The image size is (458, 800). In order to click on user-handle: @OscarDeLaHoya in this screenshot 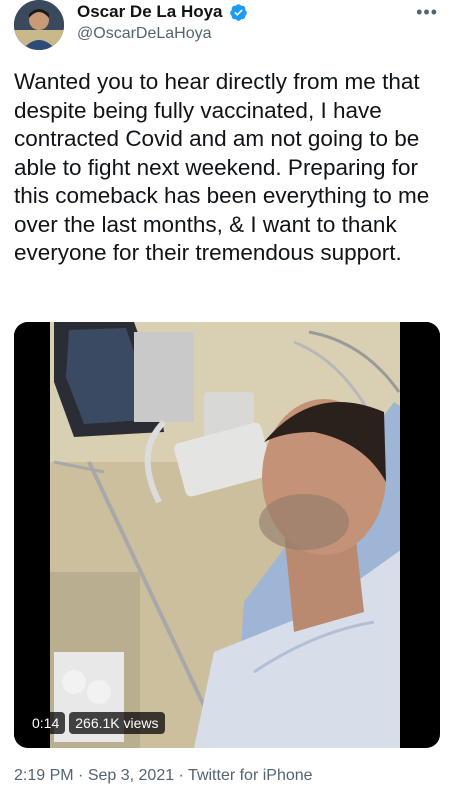, I will do `click(144, 34)`.